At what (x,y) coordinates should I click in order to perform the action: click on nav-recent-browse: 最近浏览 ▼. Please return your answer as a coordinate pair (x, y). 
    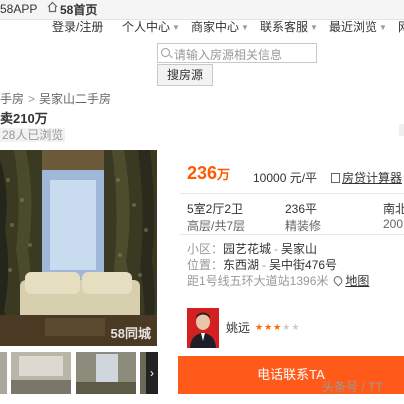
    Looking at the image, I should click on (358, 26).